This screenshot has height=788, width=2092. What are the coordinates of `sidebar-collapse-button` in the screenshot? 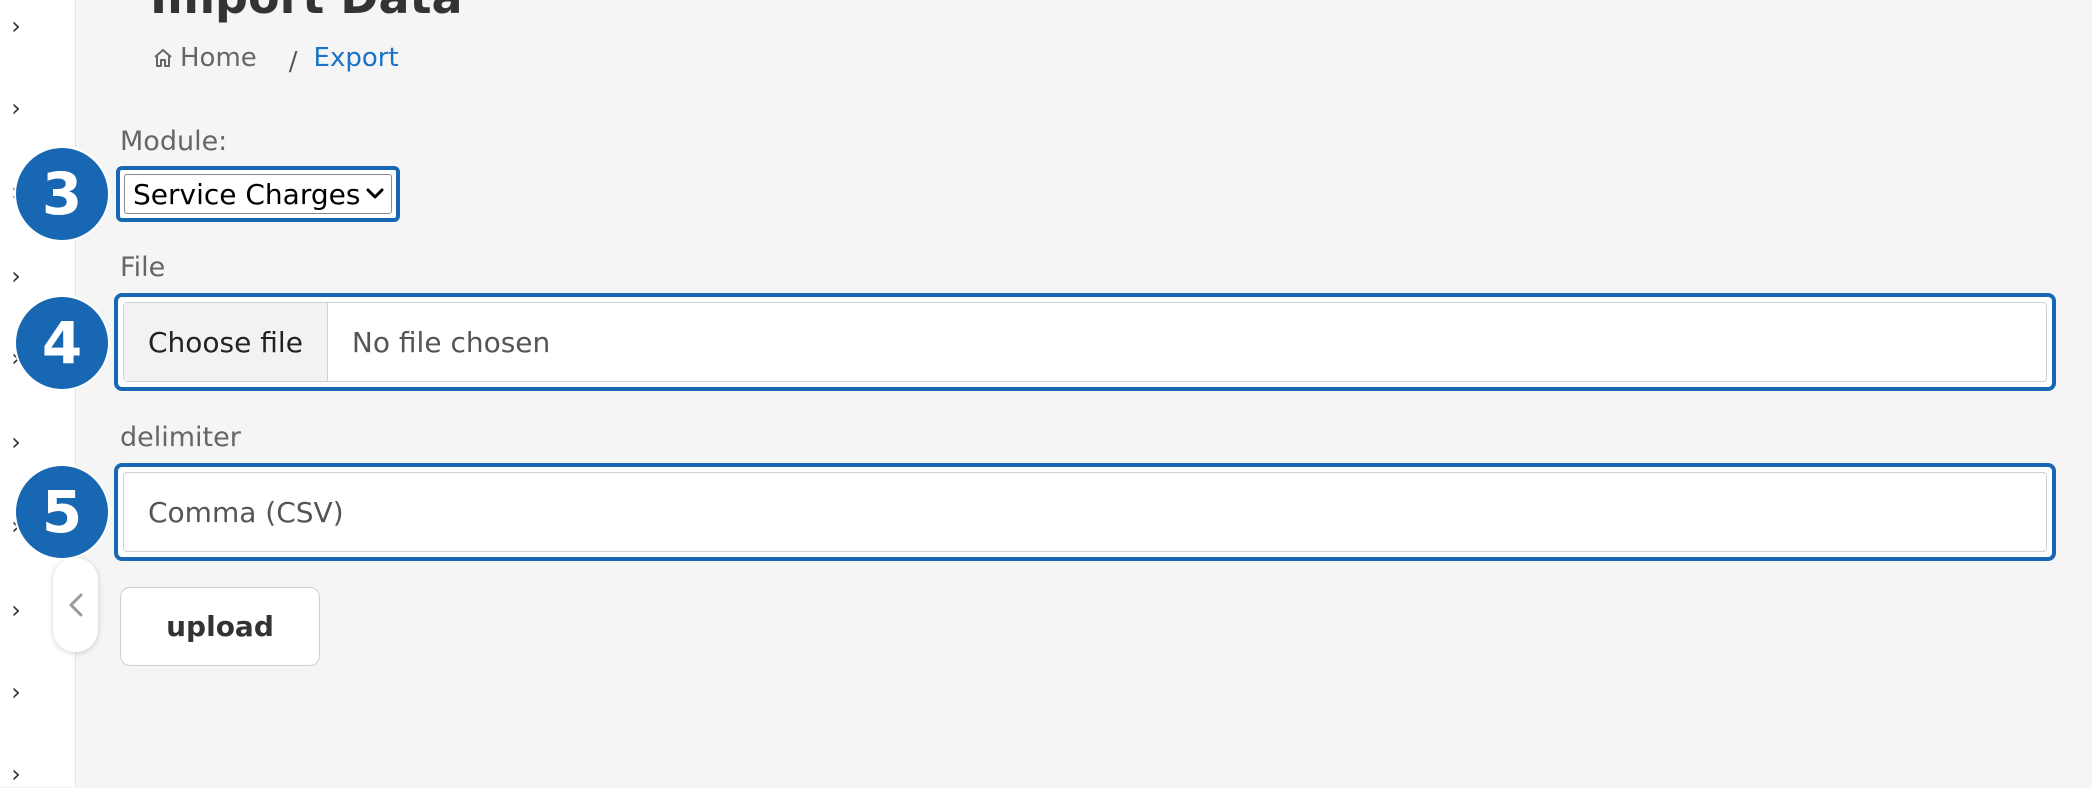 It's located at (75, 605).